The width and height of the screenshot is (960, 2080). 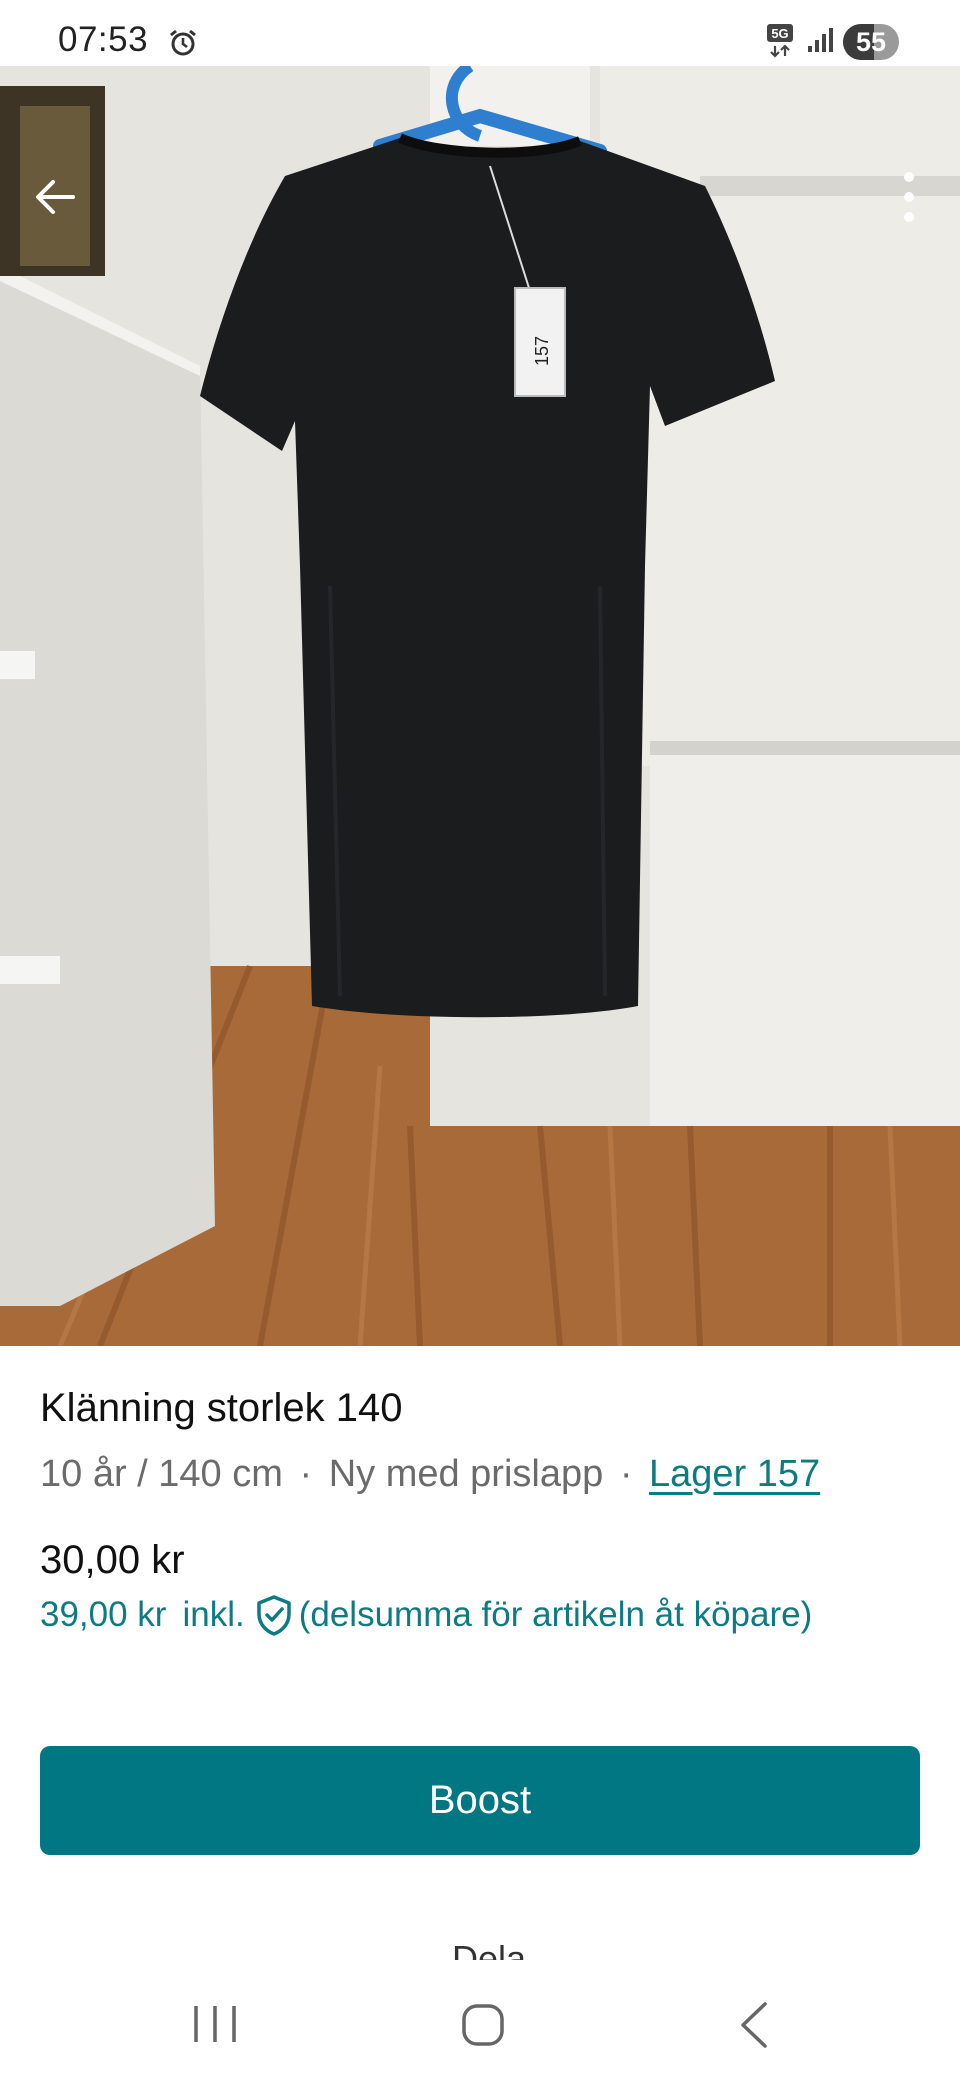 What do you see at coordinates (483, 2025) in the screenshot?
I see `home-icon` at bounding box center [483, 2025].